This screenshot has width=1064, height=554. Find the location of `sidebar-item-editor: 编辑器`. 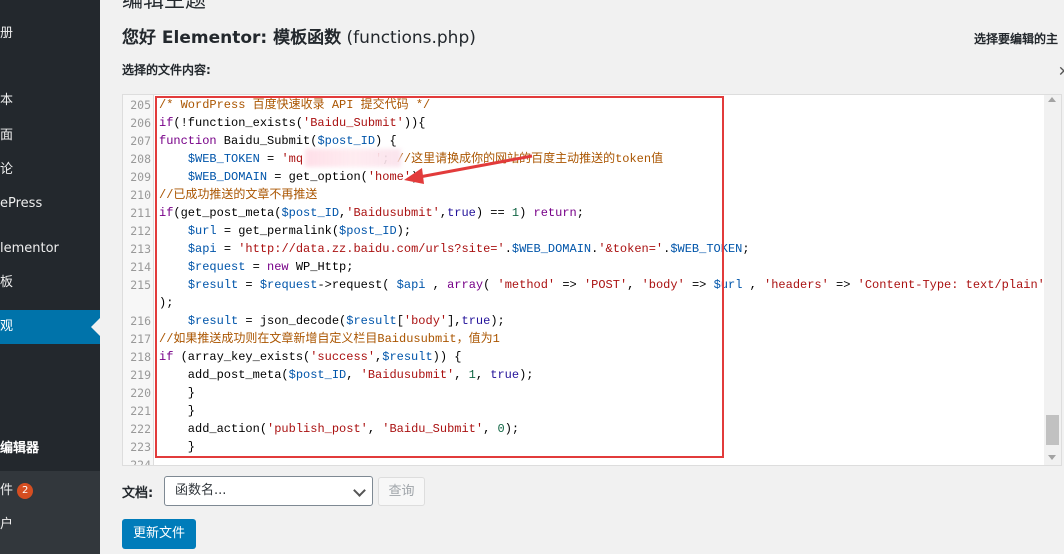

sidebar-item-editor: 编辑器 is located at coordinates (50, 449).